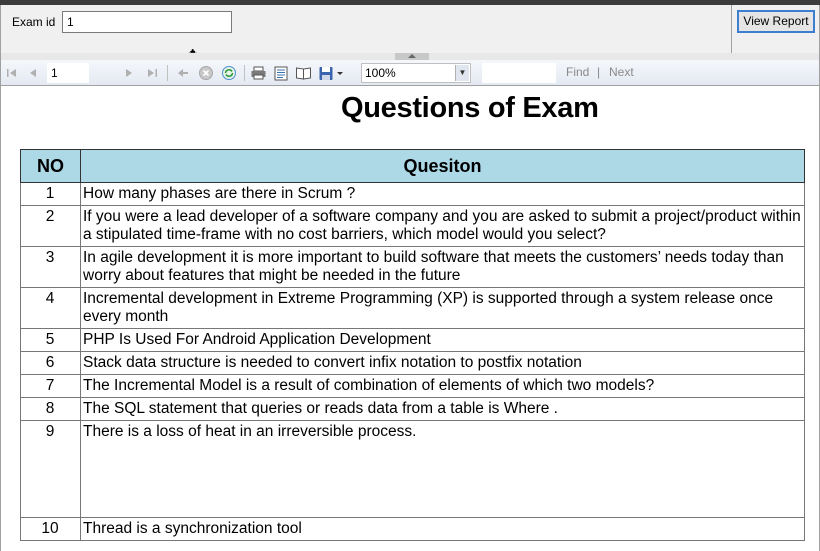  I want to click on row-number: 5, so click(50, 340).